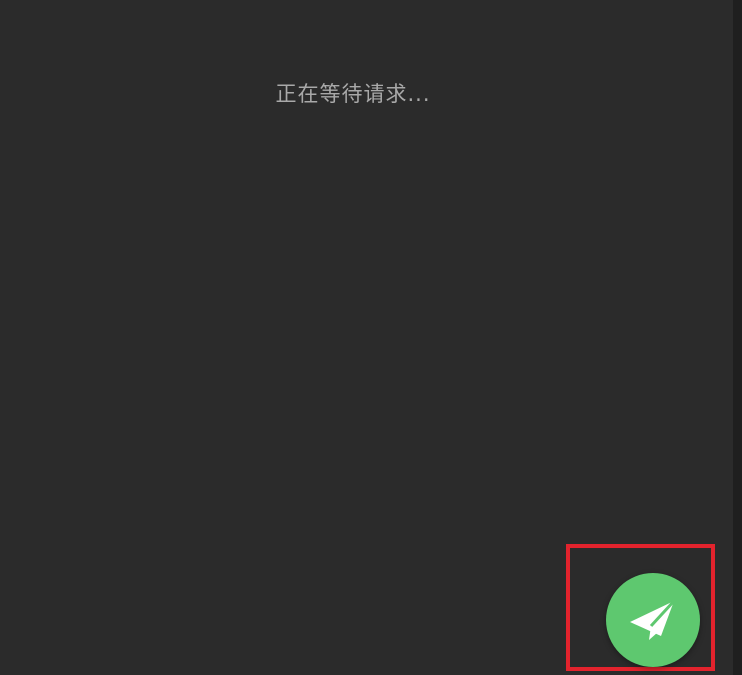  I want to click on send-fab-button, so click(653, 620).